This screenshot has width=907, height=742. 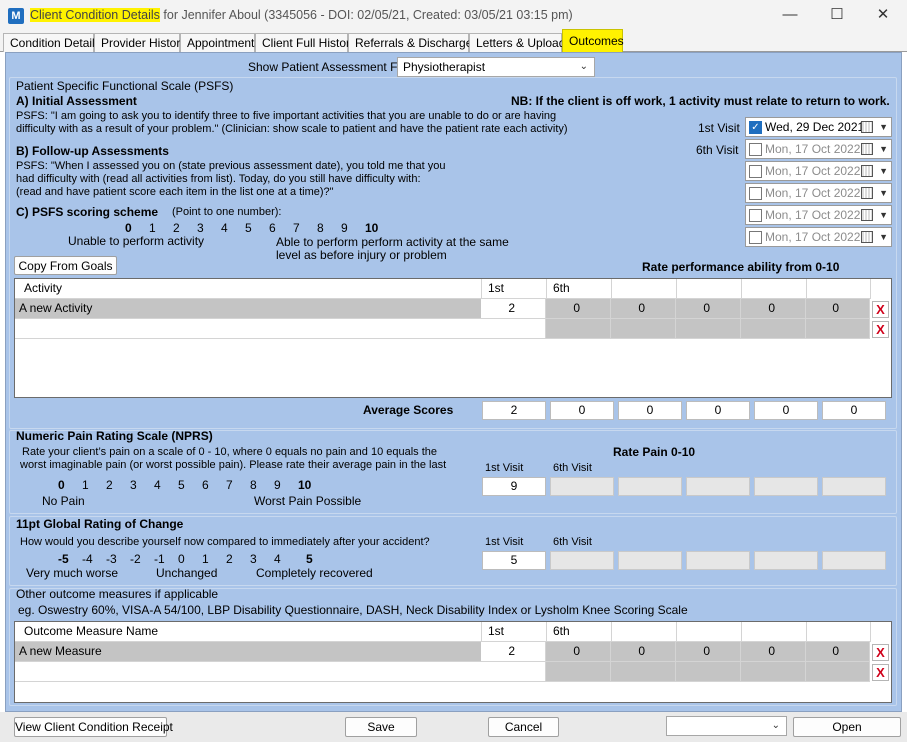 I want to click on tab-appointments: Appointments, so click(x=220, y=42).